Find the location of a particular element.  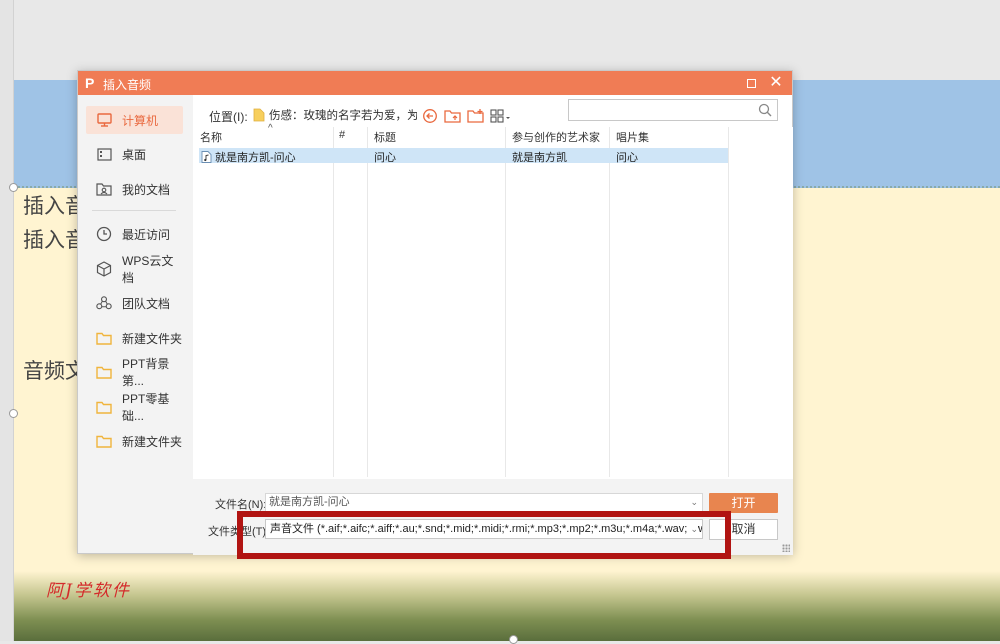

close-button: ✕ is located at coordinates (776, 83).